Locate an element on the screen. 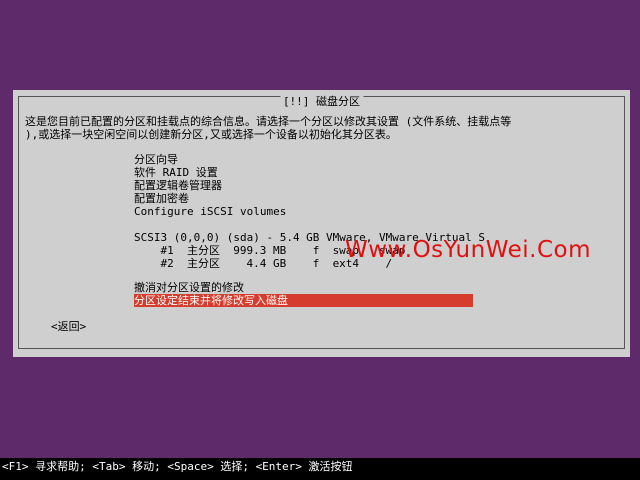 The width and height of the screenshot is (640, 480). menu-item-lvm: 配置逻辑卷管理器 is located at coordinates (178, 185).